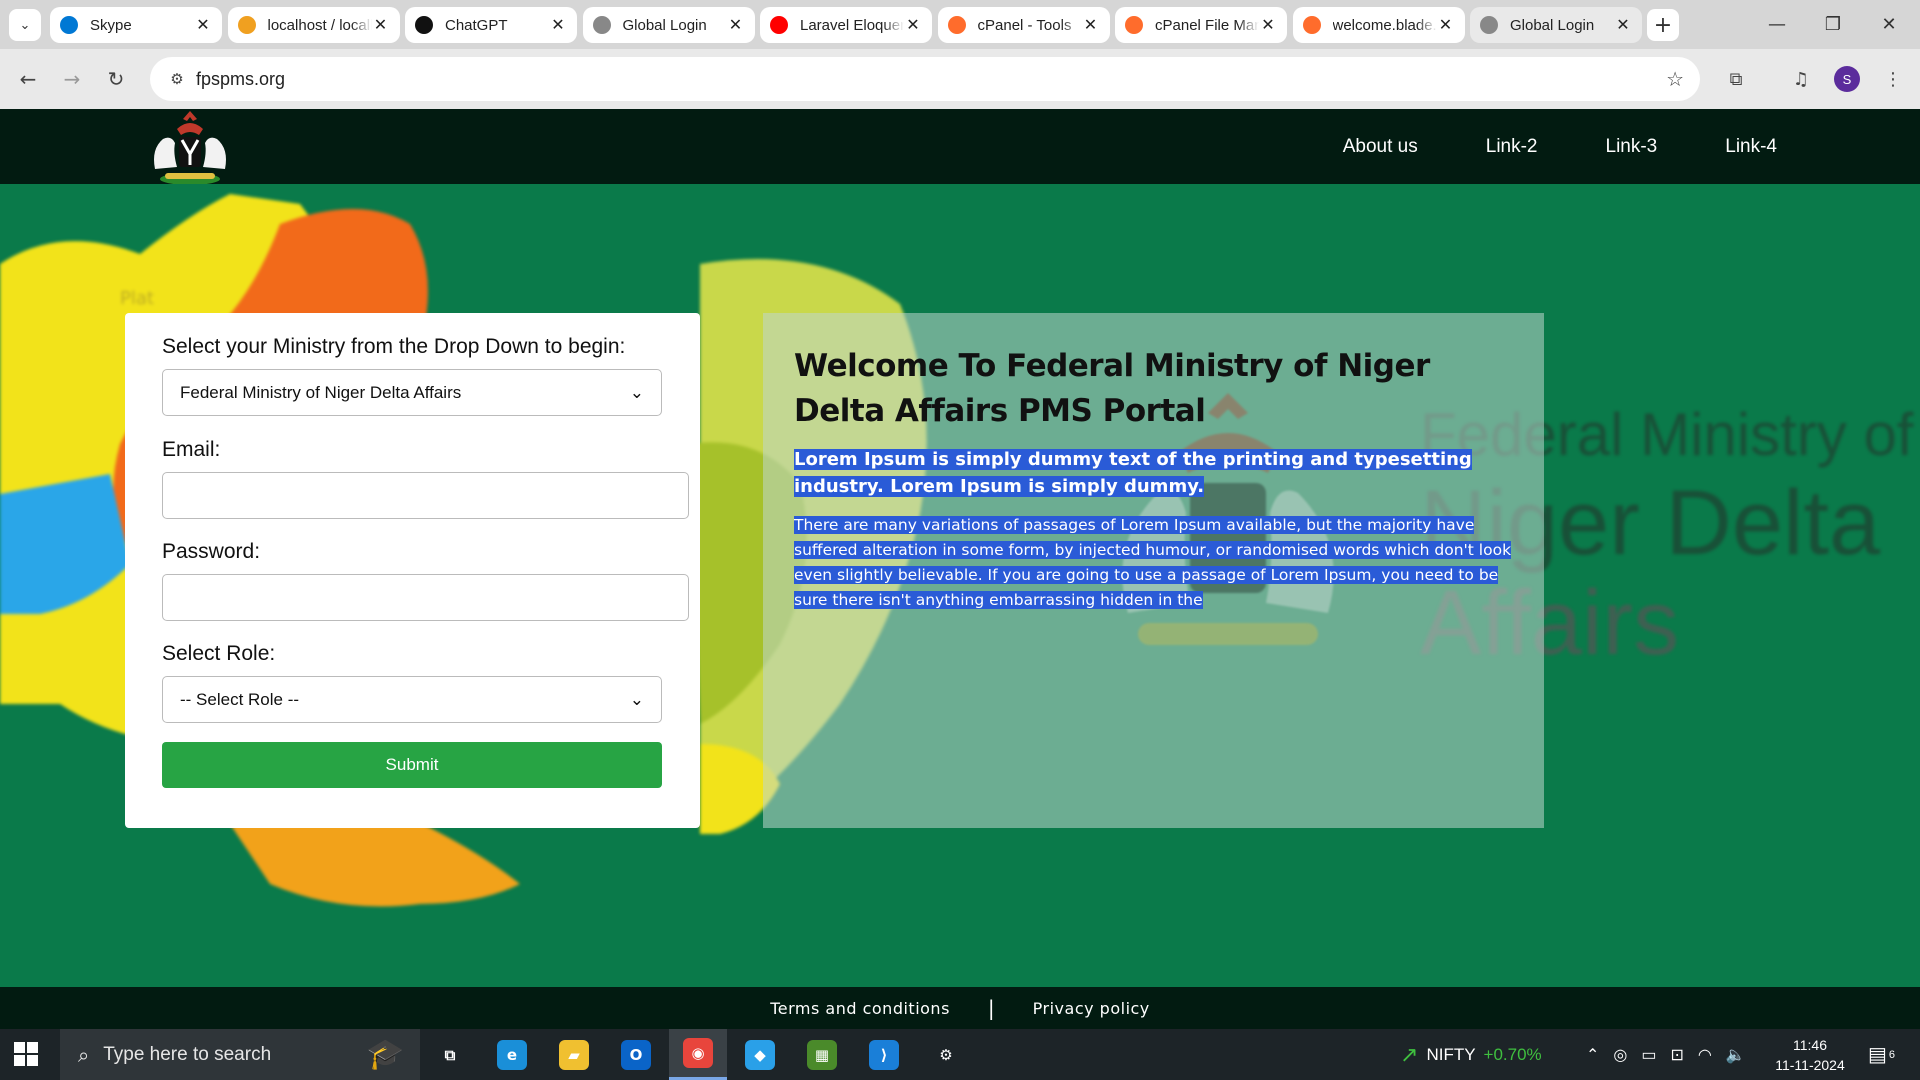 The image size is (1920, 1080). I want to click on extensions-icon: ⧉, so click(1736, 79).